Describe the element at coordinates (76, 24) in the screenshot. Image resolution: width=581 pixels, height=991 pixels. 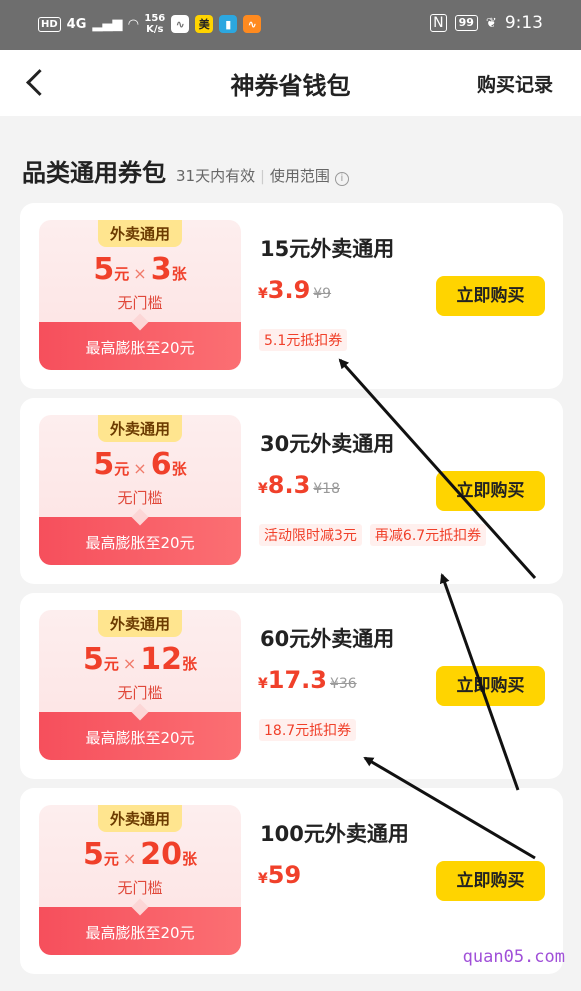
I see `signal-icon: 4G` at that location.